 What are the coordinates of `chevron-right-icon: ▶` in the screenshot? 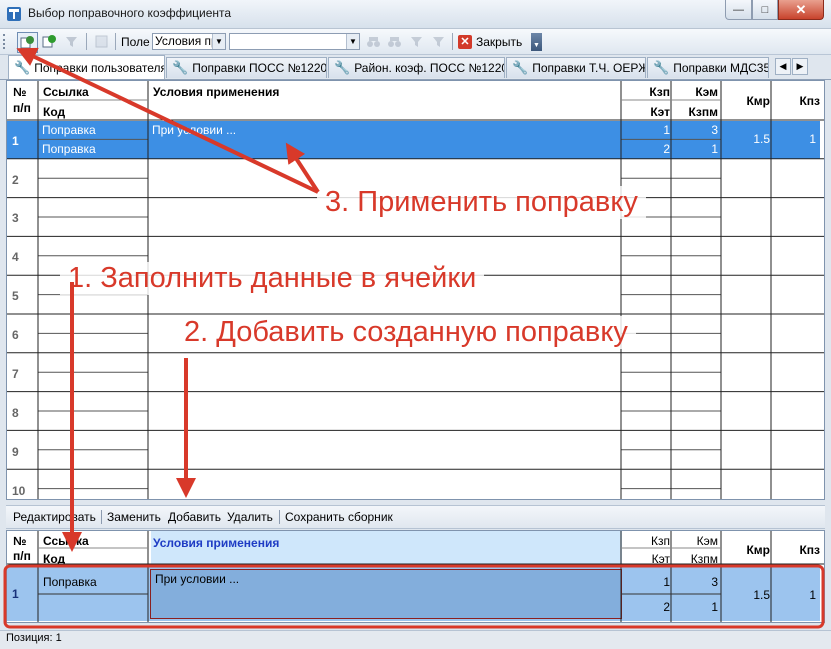 It's located at (800, 66).